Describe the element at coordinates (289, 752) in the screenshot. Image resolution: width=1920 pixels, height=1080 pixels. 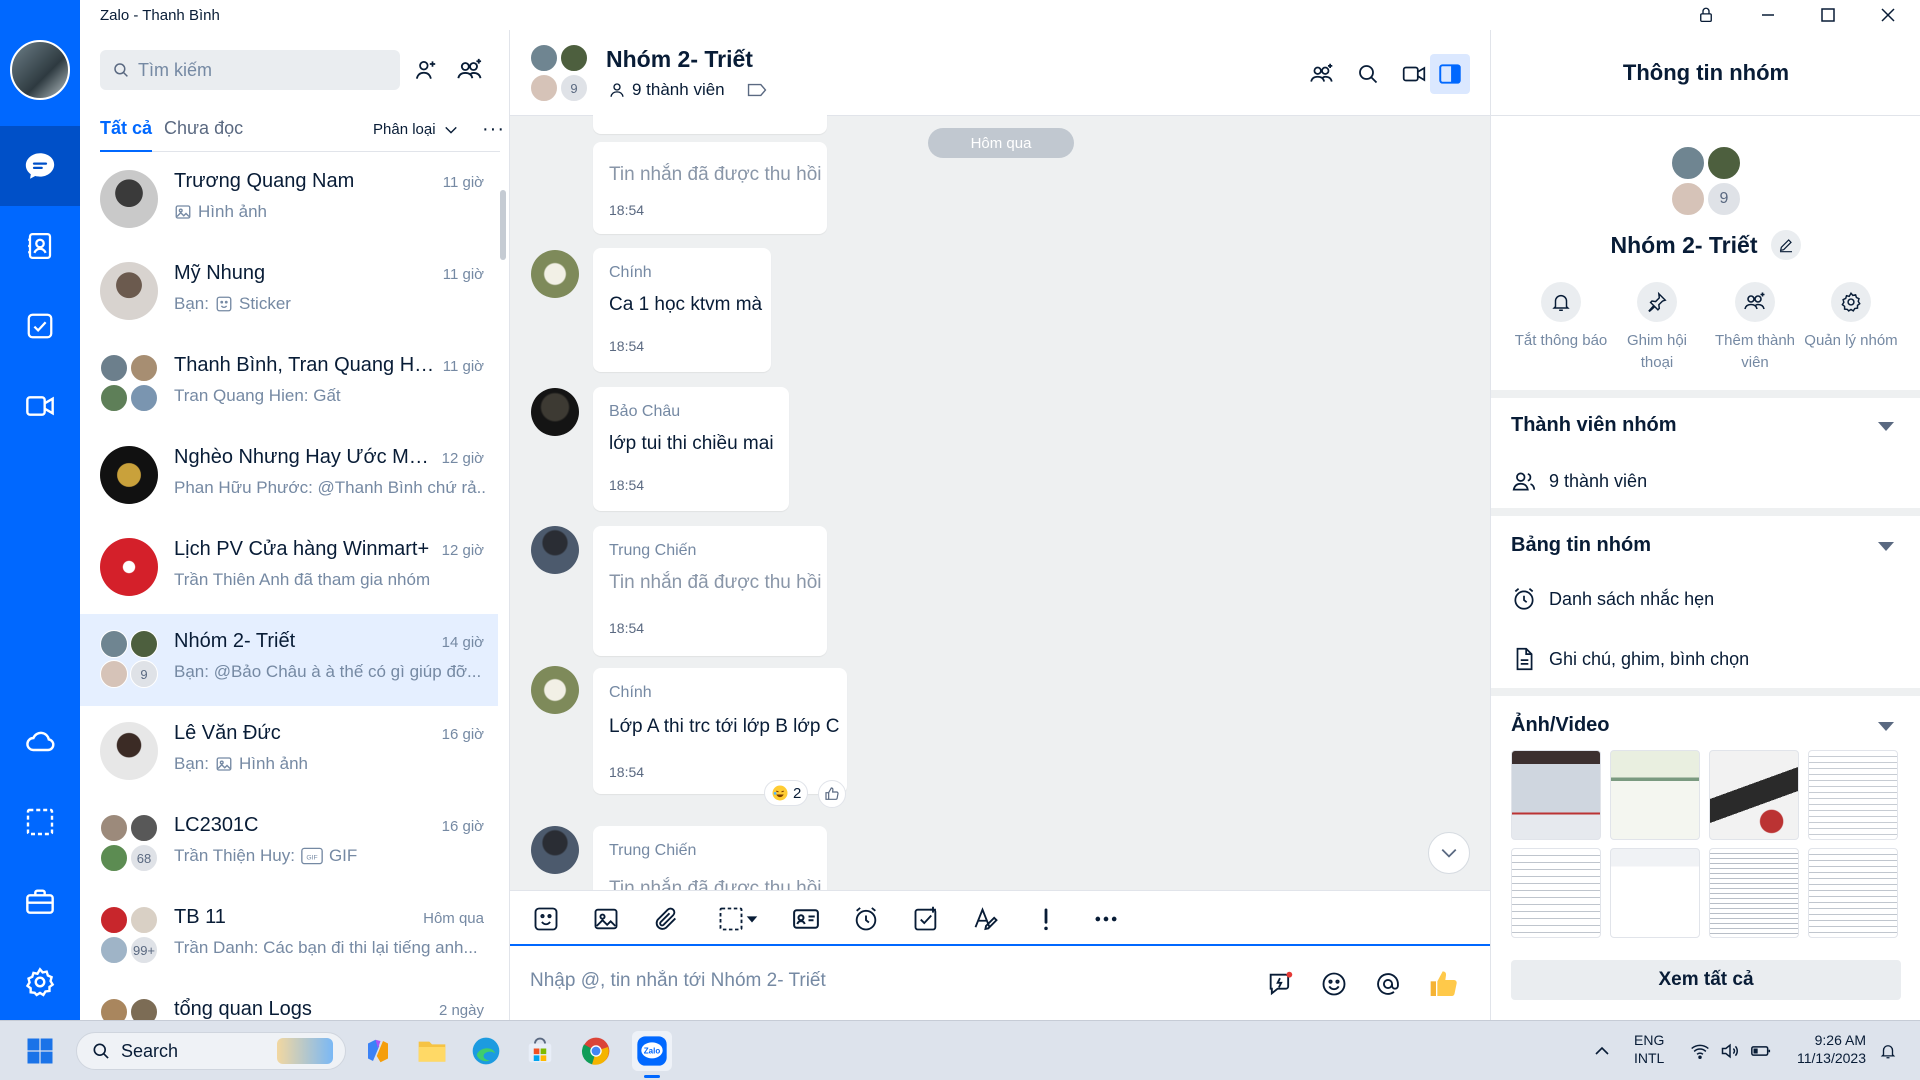
I see `conversation-item: Lê Văn Đức 16 giờ Bạn: Hình ảnh` at that location.